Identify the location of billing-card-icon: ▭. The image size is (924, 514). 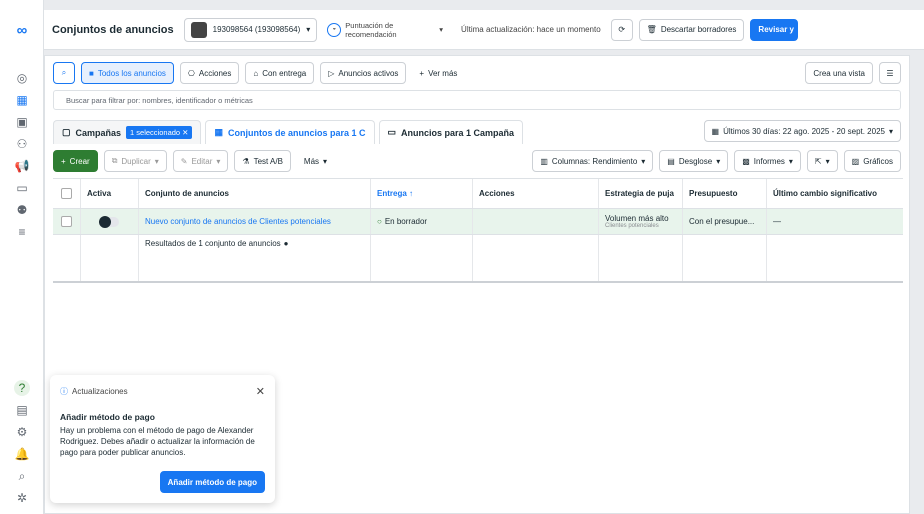
(22, 188).